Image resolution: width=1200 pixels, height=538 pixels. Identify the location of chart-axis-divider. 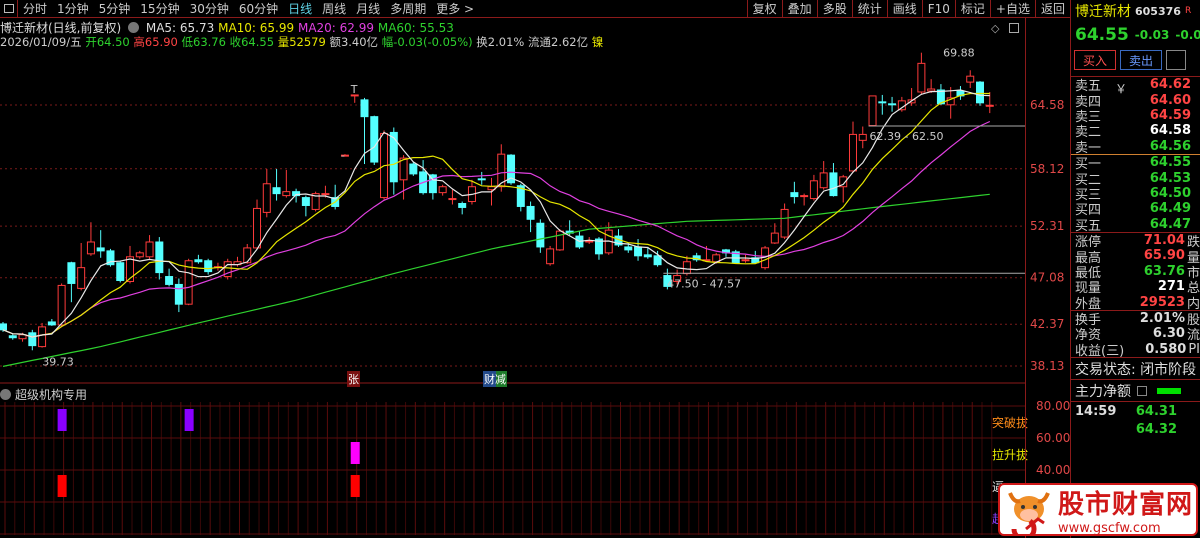
(1025, 278).